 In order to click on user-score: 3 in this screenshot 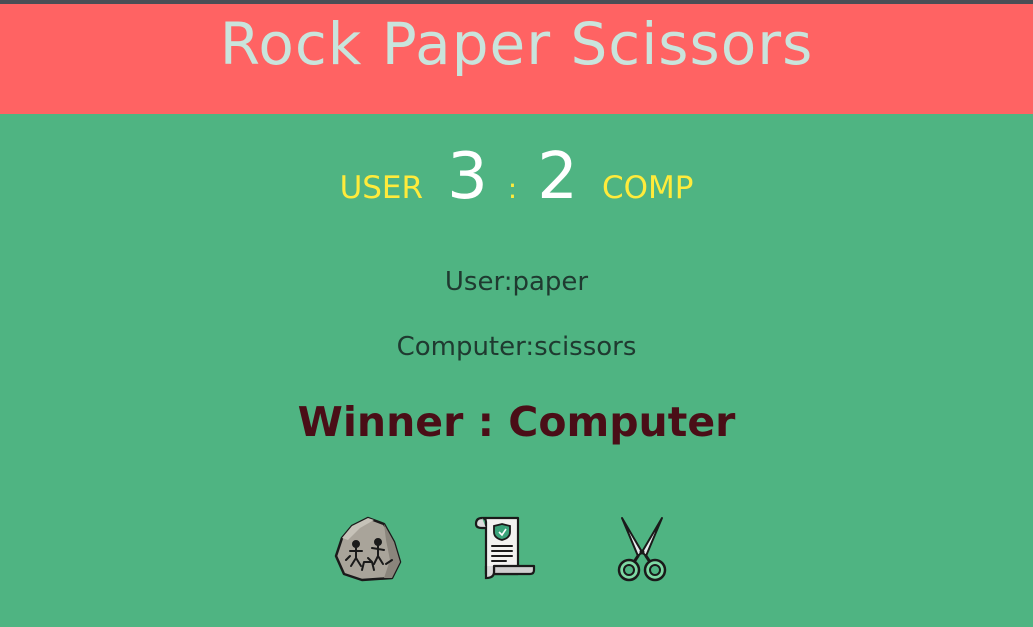, I will do `click(467, 177)`.